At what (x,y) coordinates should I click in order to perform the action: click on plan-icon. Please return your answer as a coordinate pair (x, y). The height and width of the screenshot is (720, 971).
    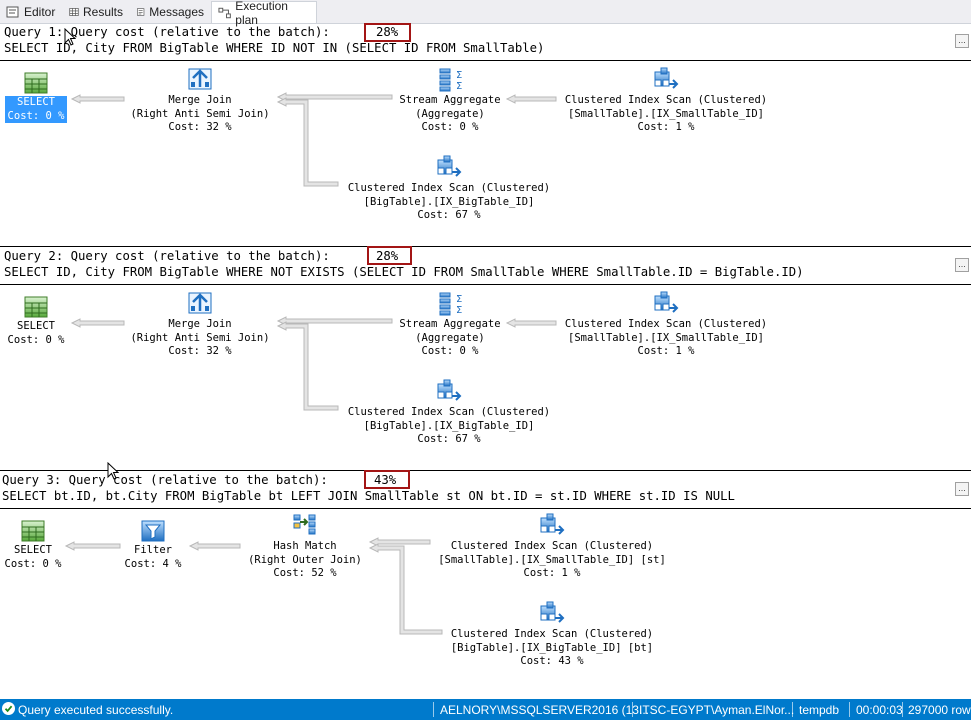
    Looking at the image, I should click on (224, 12).